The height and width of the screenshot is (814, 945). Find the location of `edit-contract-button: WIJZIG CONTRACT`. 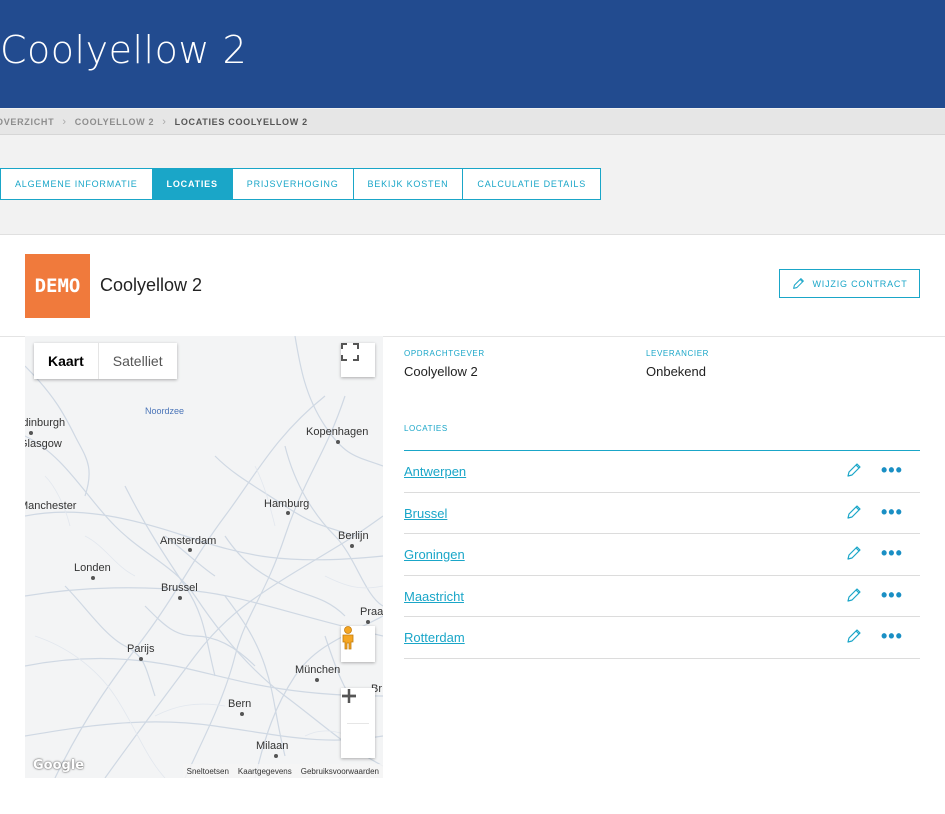

edit-contract-button: WIJZIG CONTRACT is located at coordinates (849, 283).